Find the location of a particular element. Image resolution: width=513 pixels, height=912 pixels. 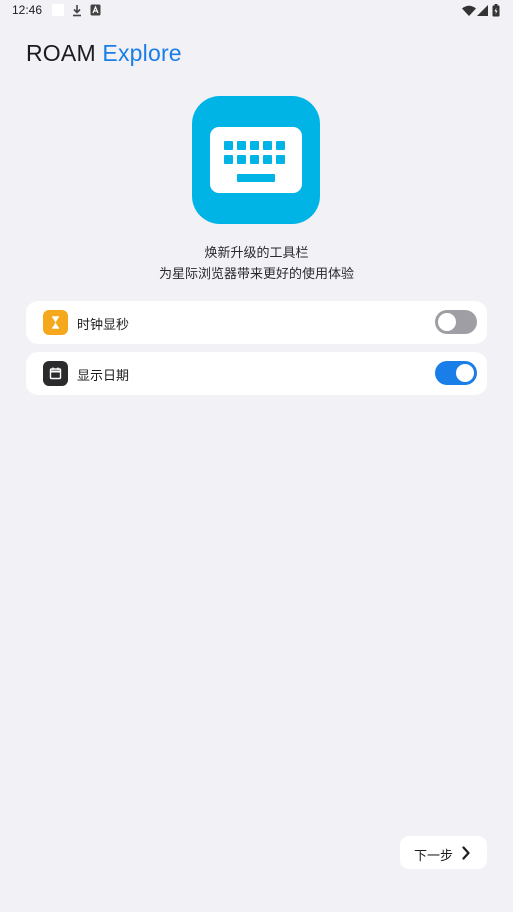

app-title-roam: ROAM is located at coordinates (61, 53).